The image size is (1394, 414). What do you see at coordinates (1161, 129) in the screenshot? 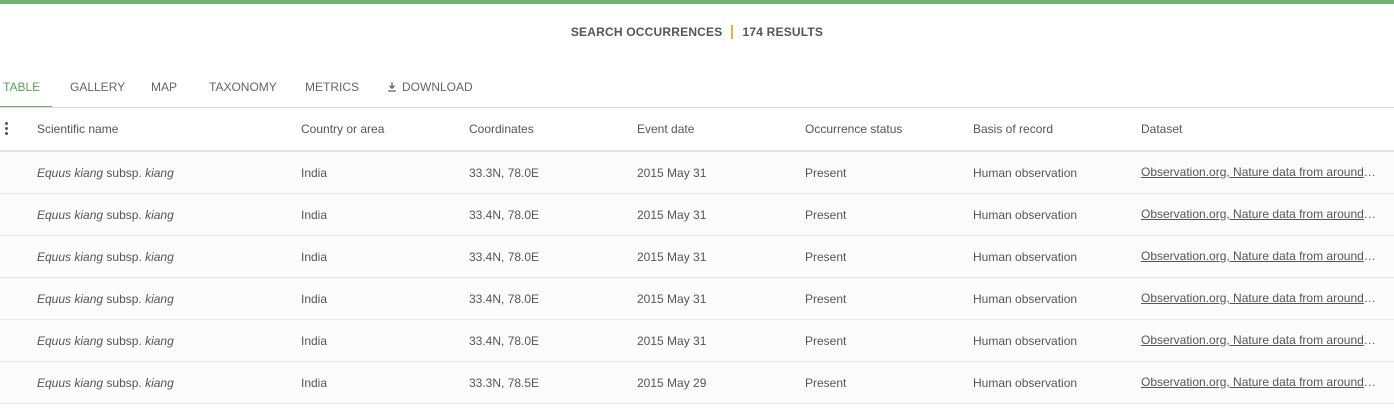
I see `column-header-dataset: Dataset` at bounding box center [1161, 129].